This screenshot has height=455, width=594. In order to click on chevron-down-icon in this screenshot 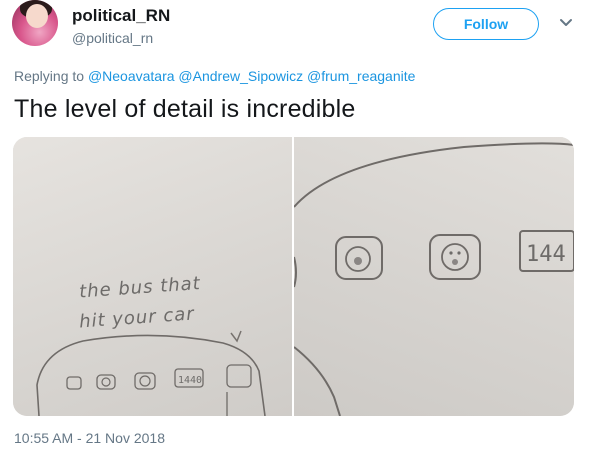, I will do `click(566, 23)`.